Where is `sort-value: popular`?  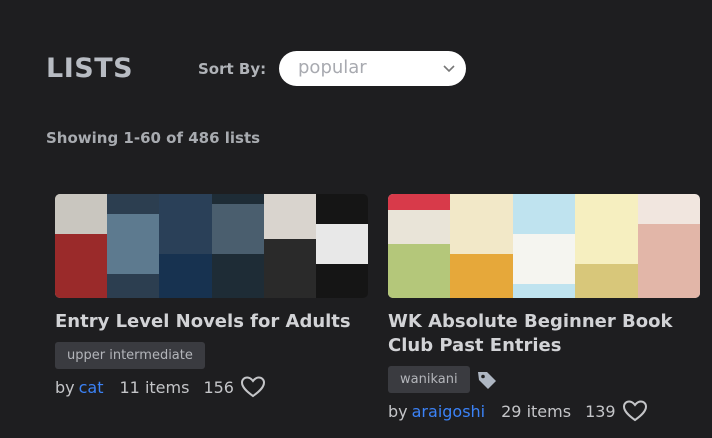
sort-value: popular is located at coordinates (332, 67).